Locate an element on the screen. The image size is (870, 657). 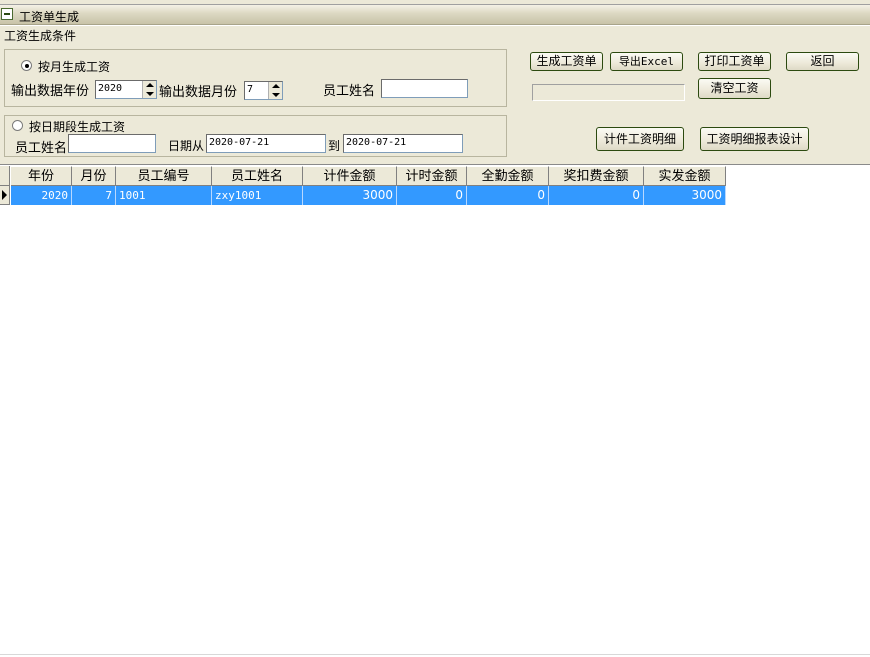
by-month-label: 按月生成工资 is located at coordinates (74, 67).